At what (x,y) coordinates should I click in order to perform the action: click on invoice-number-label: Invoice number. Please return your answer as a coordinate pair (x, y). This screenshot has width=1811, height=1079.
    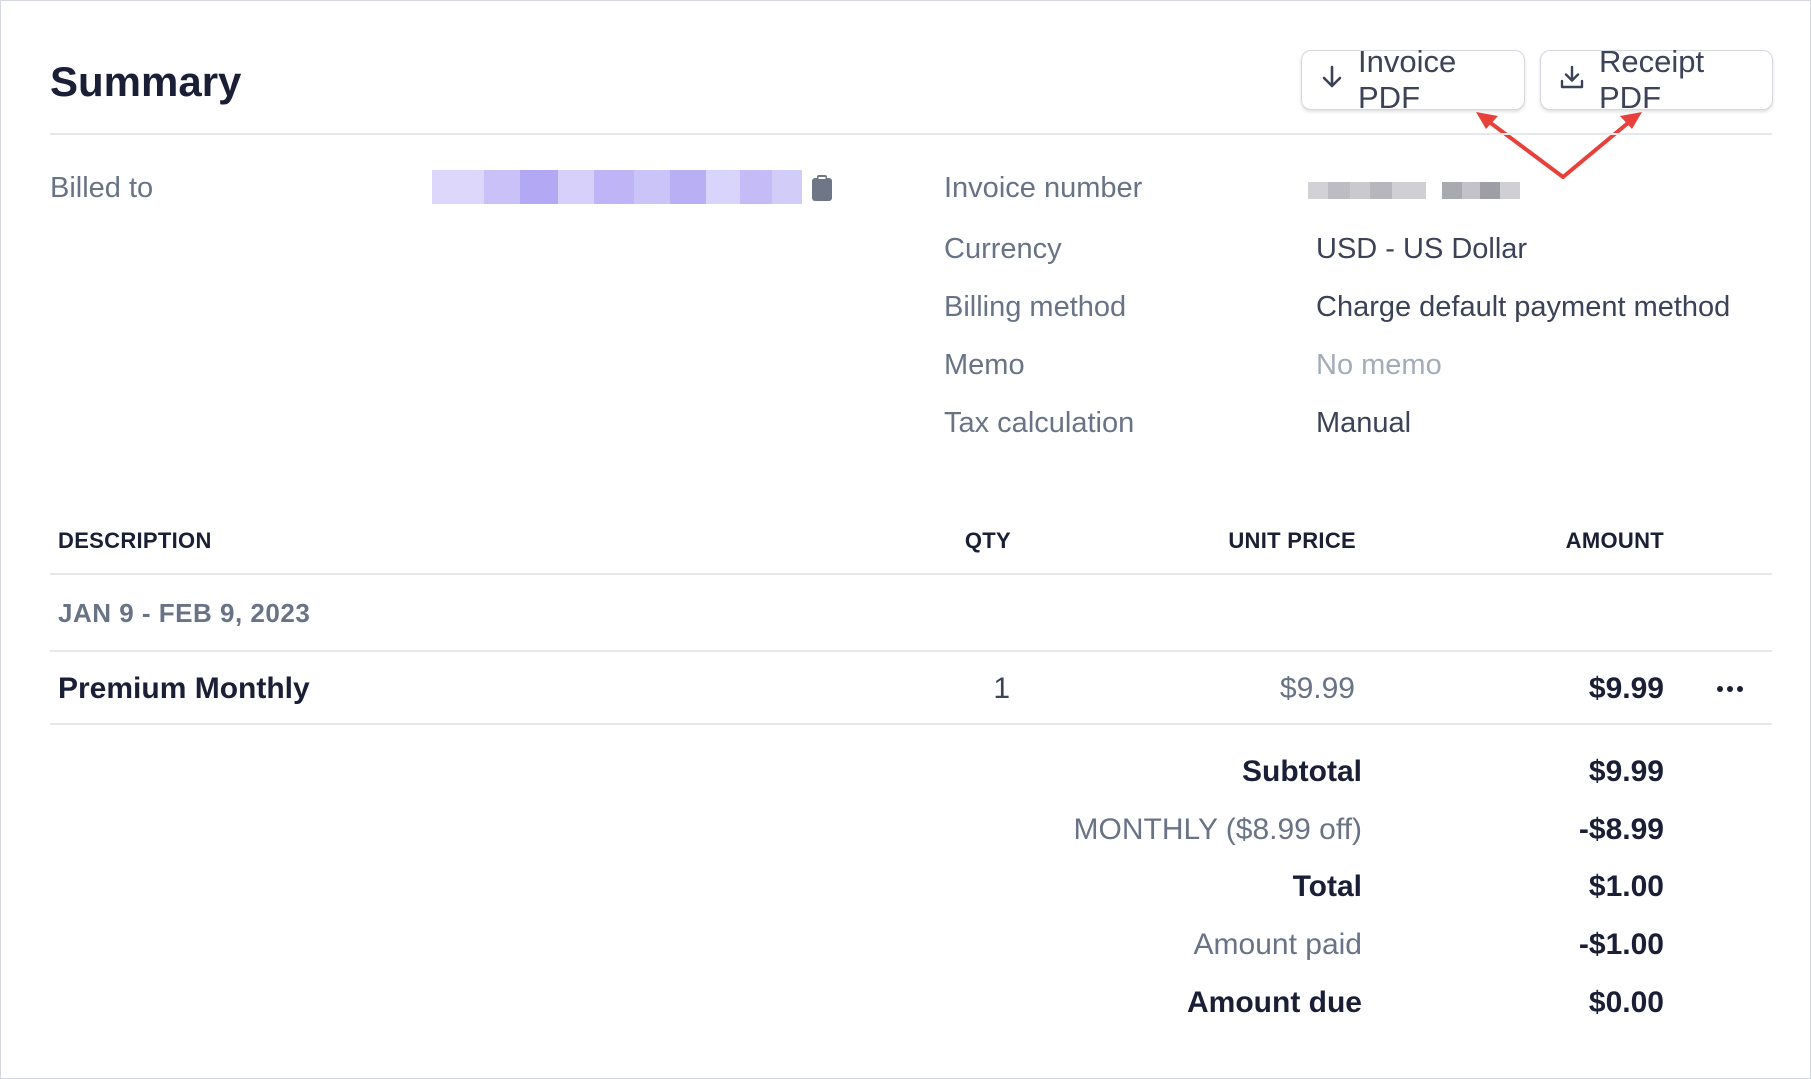
    Looking at the image, I should click on (1043, 188).